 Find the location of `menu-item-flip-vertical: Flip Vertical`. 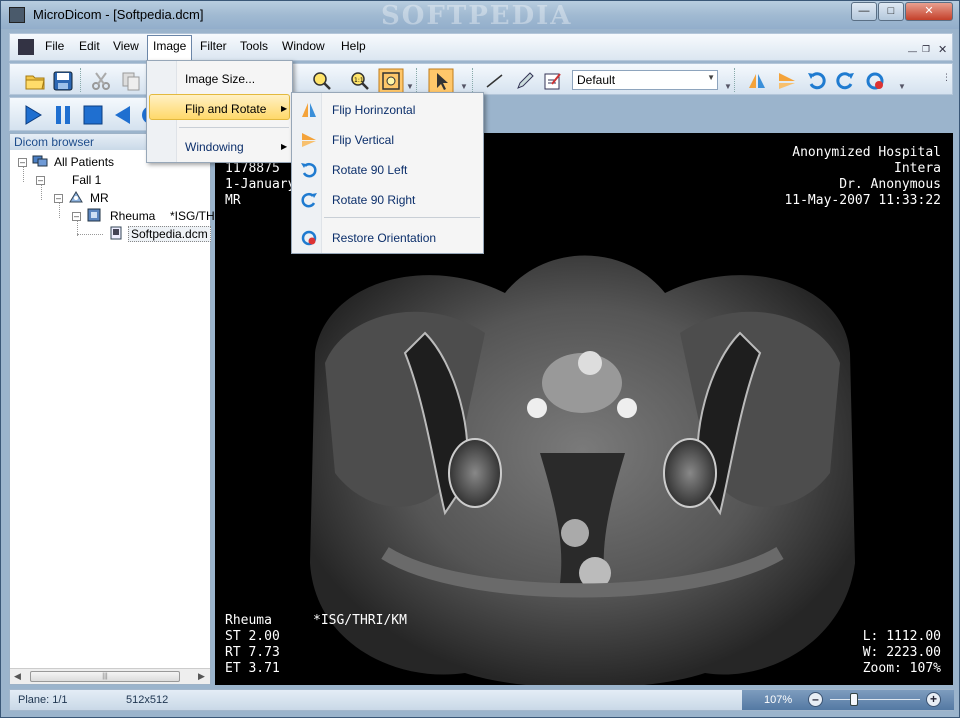

menu-item-flip-vertical: Flip Vertical is located at coordinates (363, 140).